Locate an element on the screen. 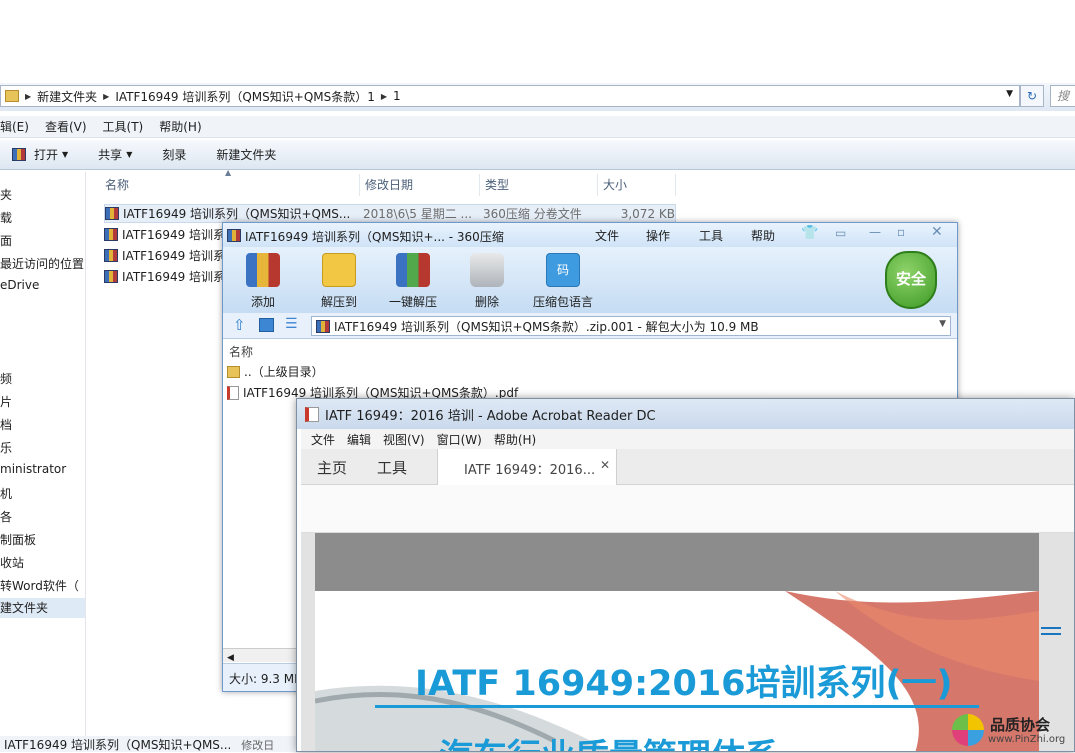 Image resolution: width=1075 pixels, height=753 pixels. zip-scrollbar: ◀ is located at coordinates (260, 655).